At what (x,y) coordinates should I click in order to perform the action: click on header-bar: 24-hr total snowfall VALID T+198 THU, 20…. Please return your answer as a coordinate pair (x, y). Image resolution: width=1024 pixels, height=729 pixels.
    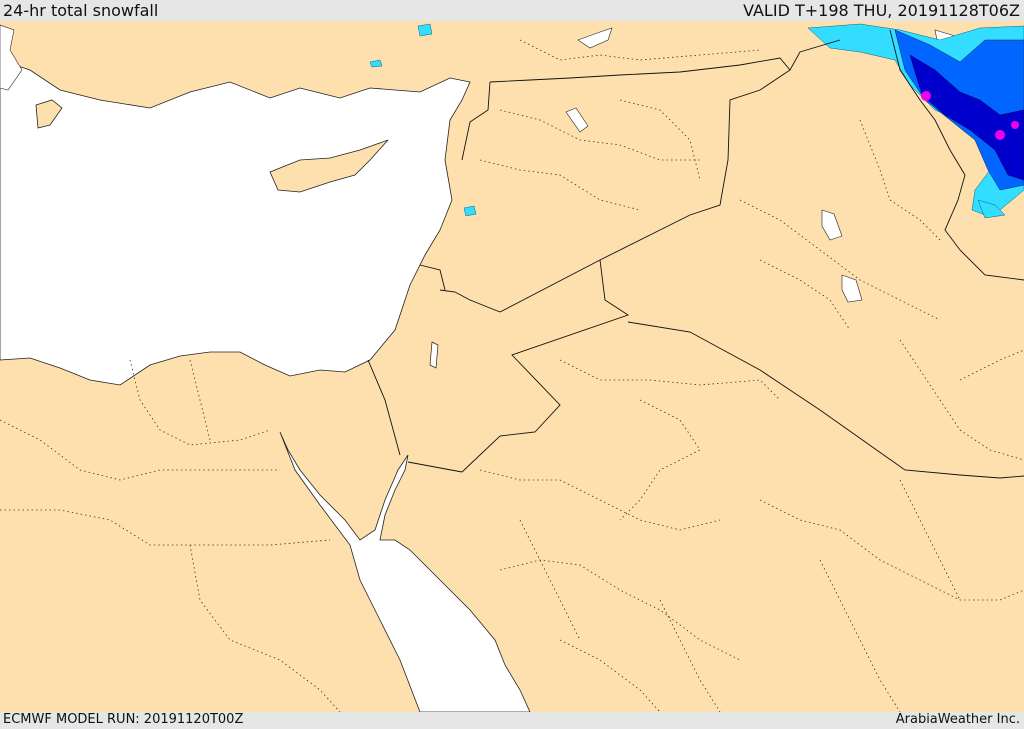
    Looking at the image, I should click on (512, 10).